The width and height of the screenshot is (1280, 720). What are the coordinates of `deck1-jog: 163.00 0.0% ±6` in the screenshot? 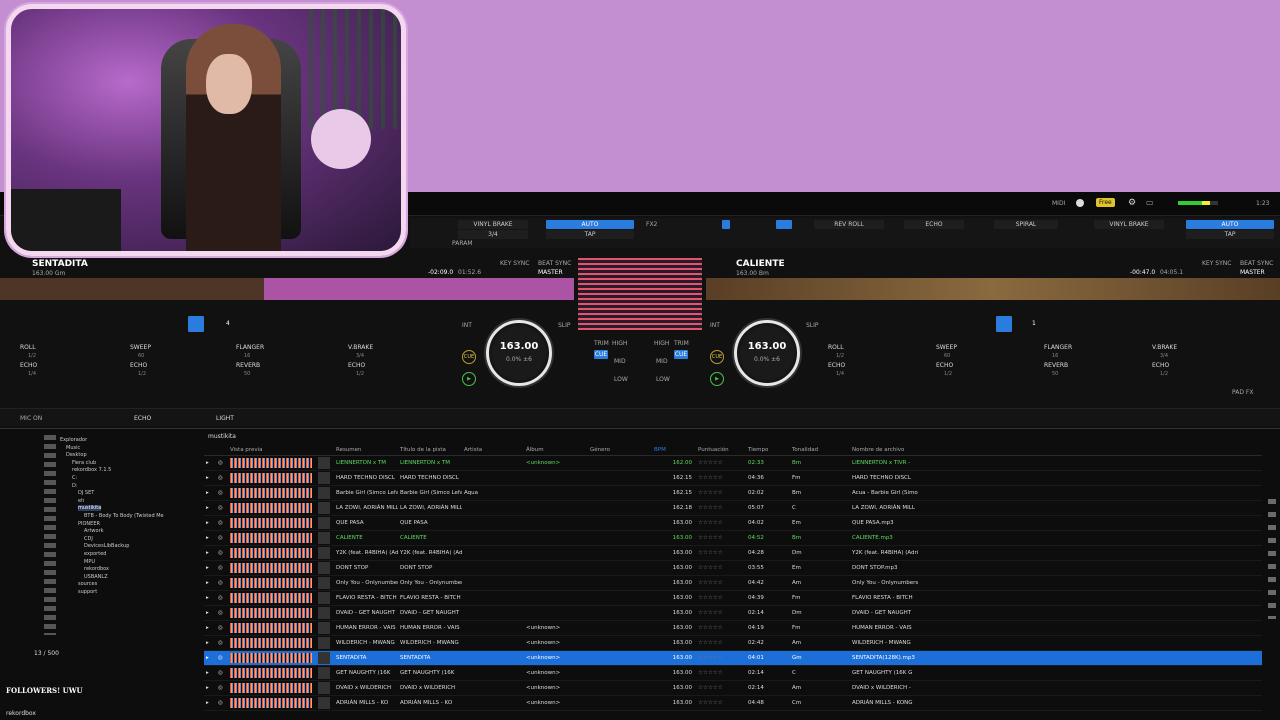 It's located at (519, 353).